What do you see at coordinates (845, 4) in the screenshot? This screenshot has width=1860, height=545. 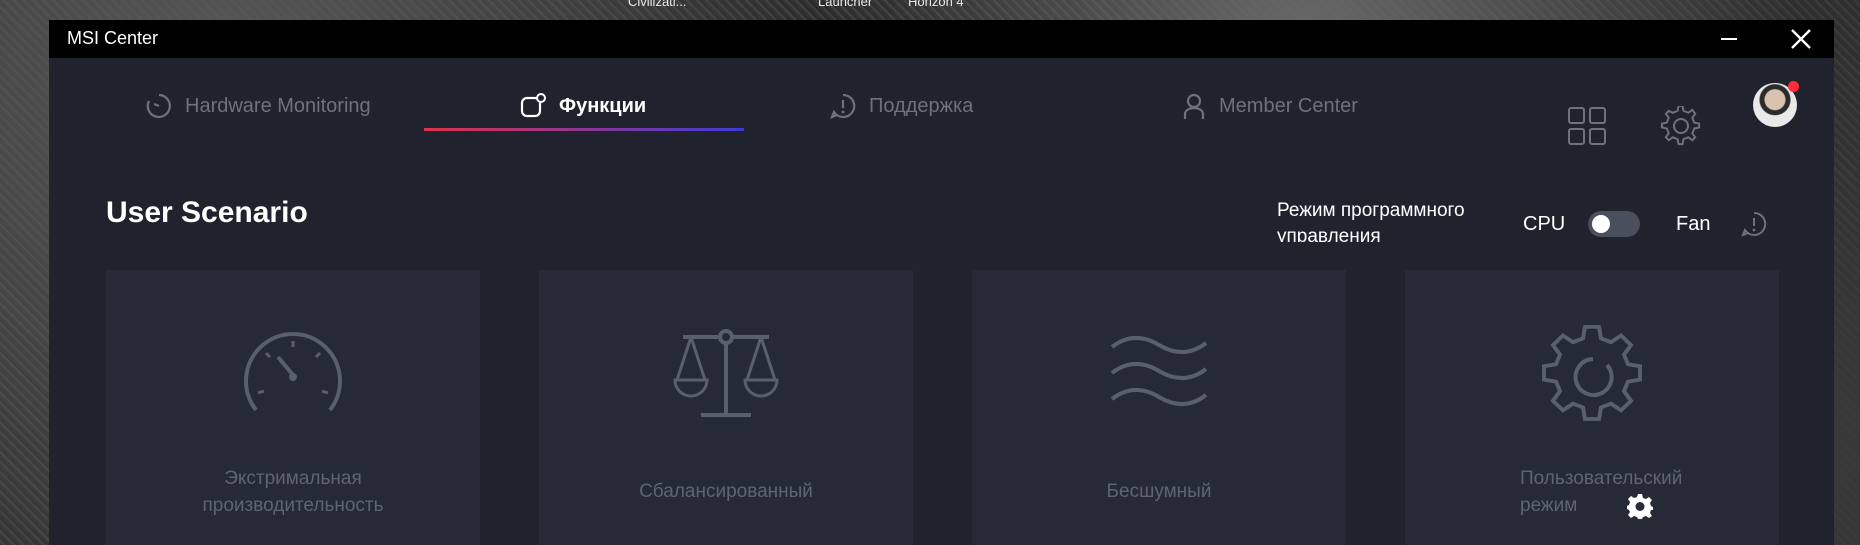 I see `desktop-label-launcher: Launcher` at bounding box center [845, 4].